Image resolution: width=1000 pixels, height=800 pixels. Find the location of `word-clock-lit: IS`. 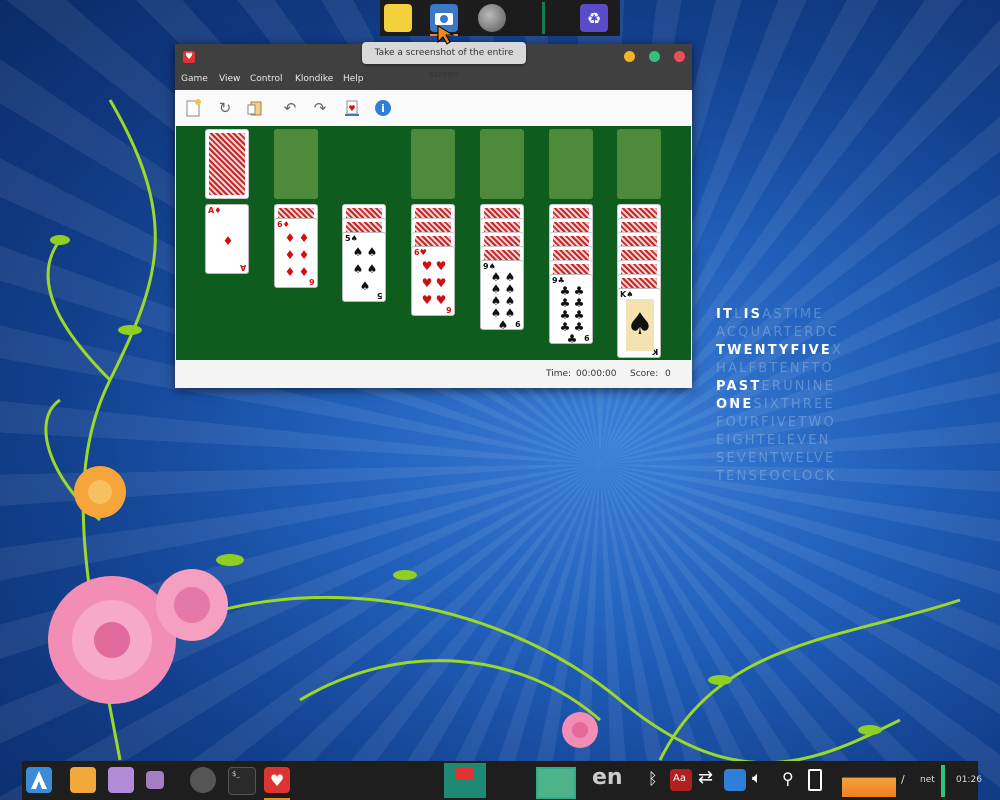

word-clock-lit: IS is located at coordinates (753, 314).